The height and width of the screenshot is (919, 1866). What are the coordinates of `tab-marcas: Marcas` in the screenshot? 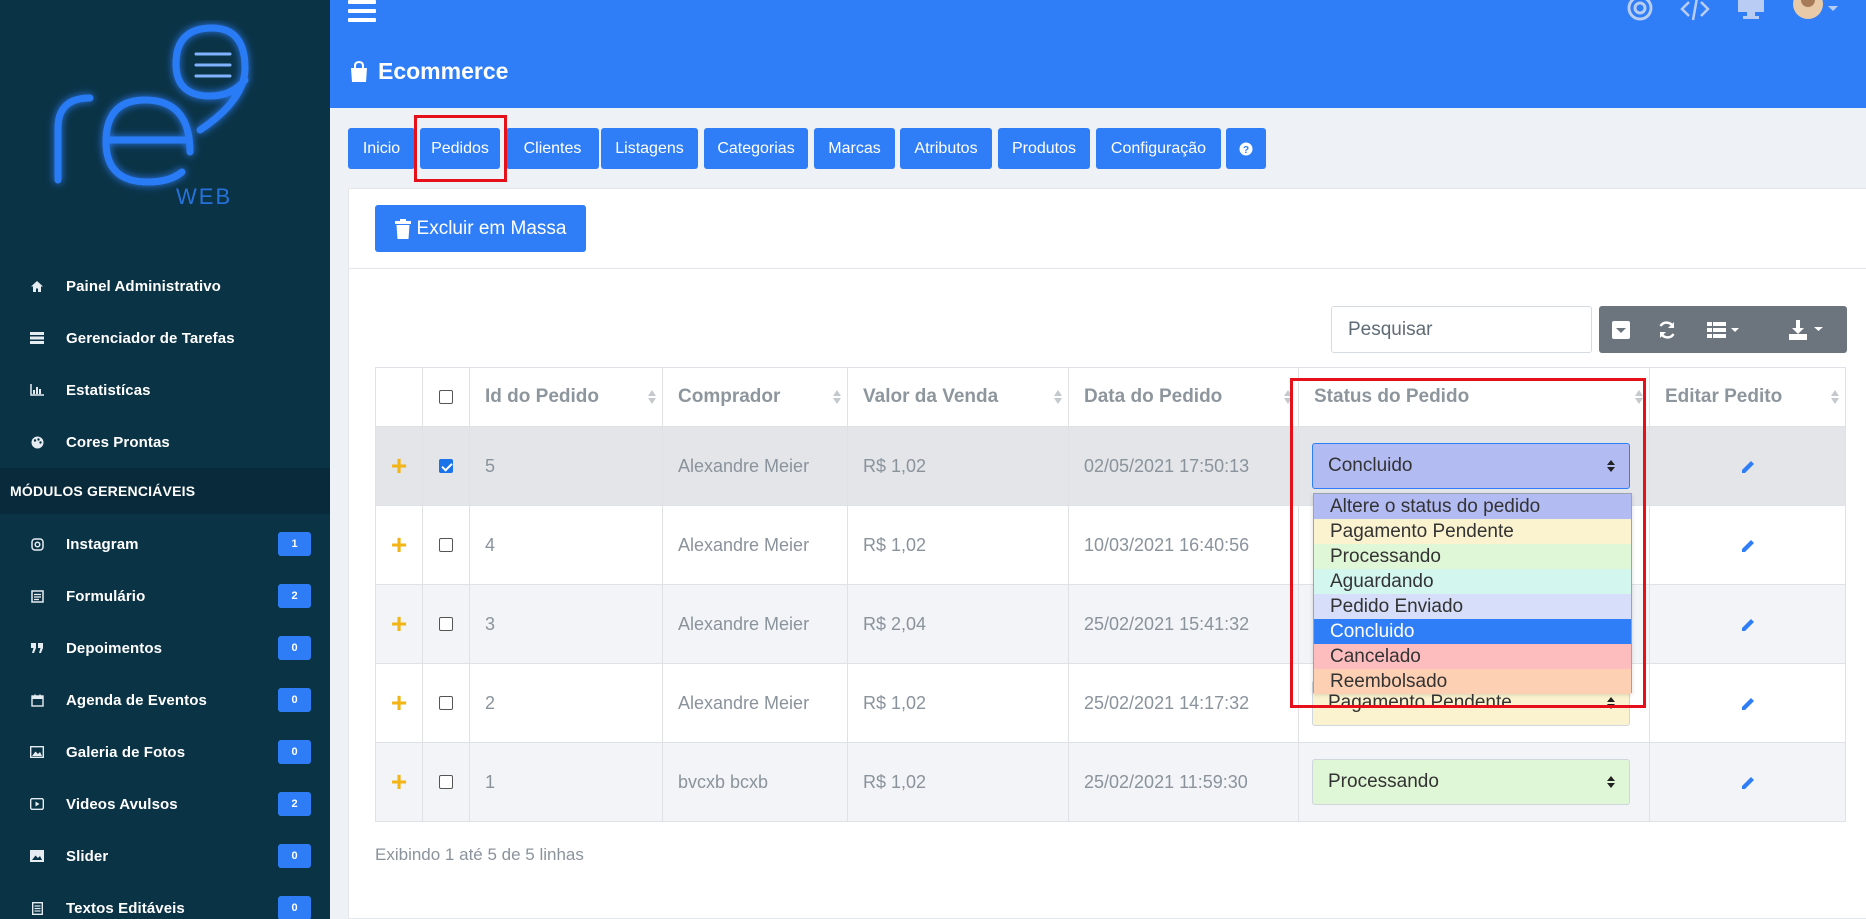 It's located at (854, 148).